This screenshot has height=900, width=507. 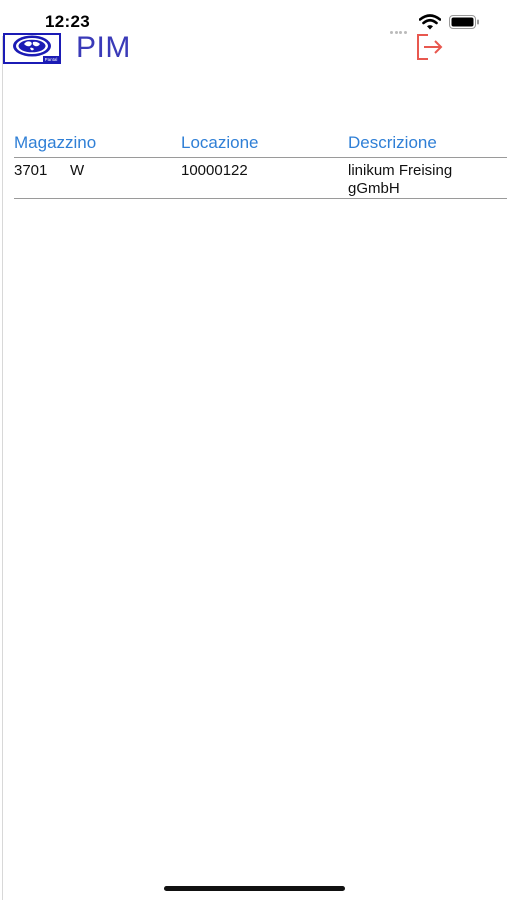 I want to click on logout-icon, so click(x=430, y=47).